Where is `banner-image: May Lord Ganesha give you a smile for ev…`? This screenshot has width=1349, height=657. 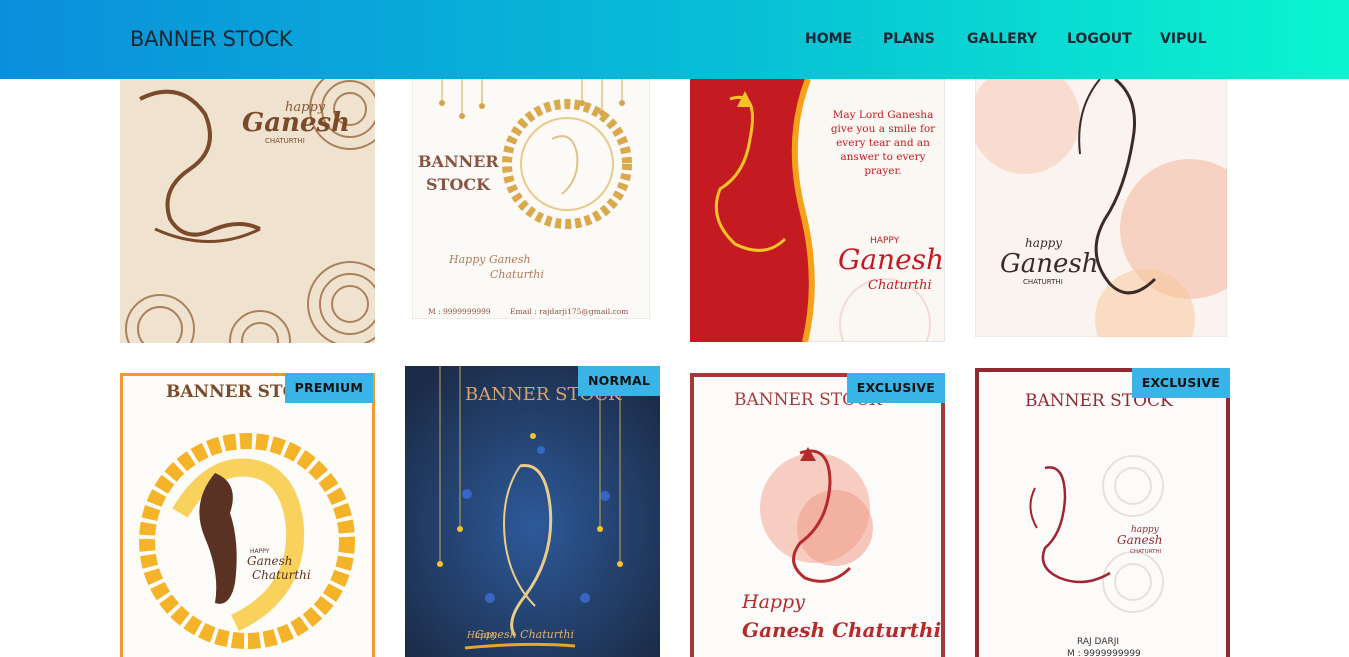
banner-image: May Lord Ganesha give you a smile for ev… is located at coordinates (817, 210).